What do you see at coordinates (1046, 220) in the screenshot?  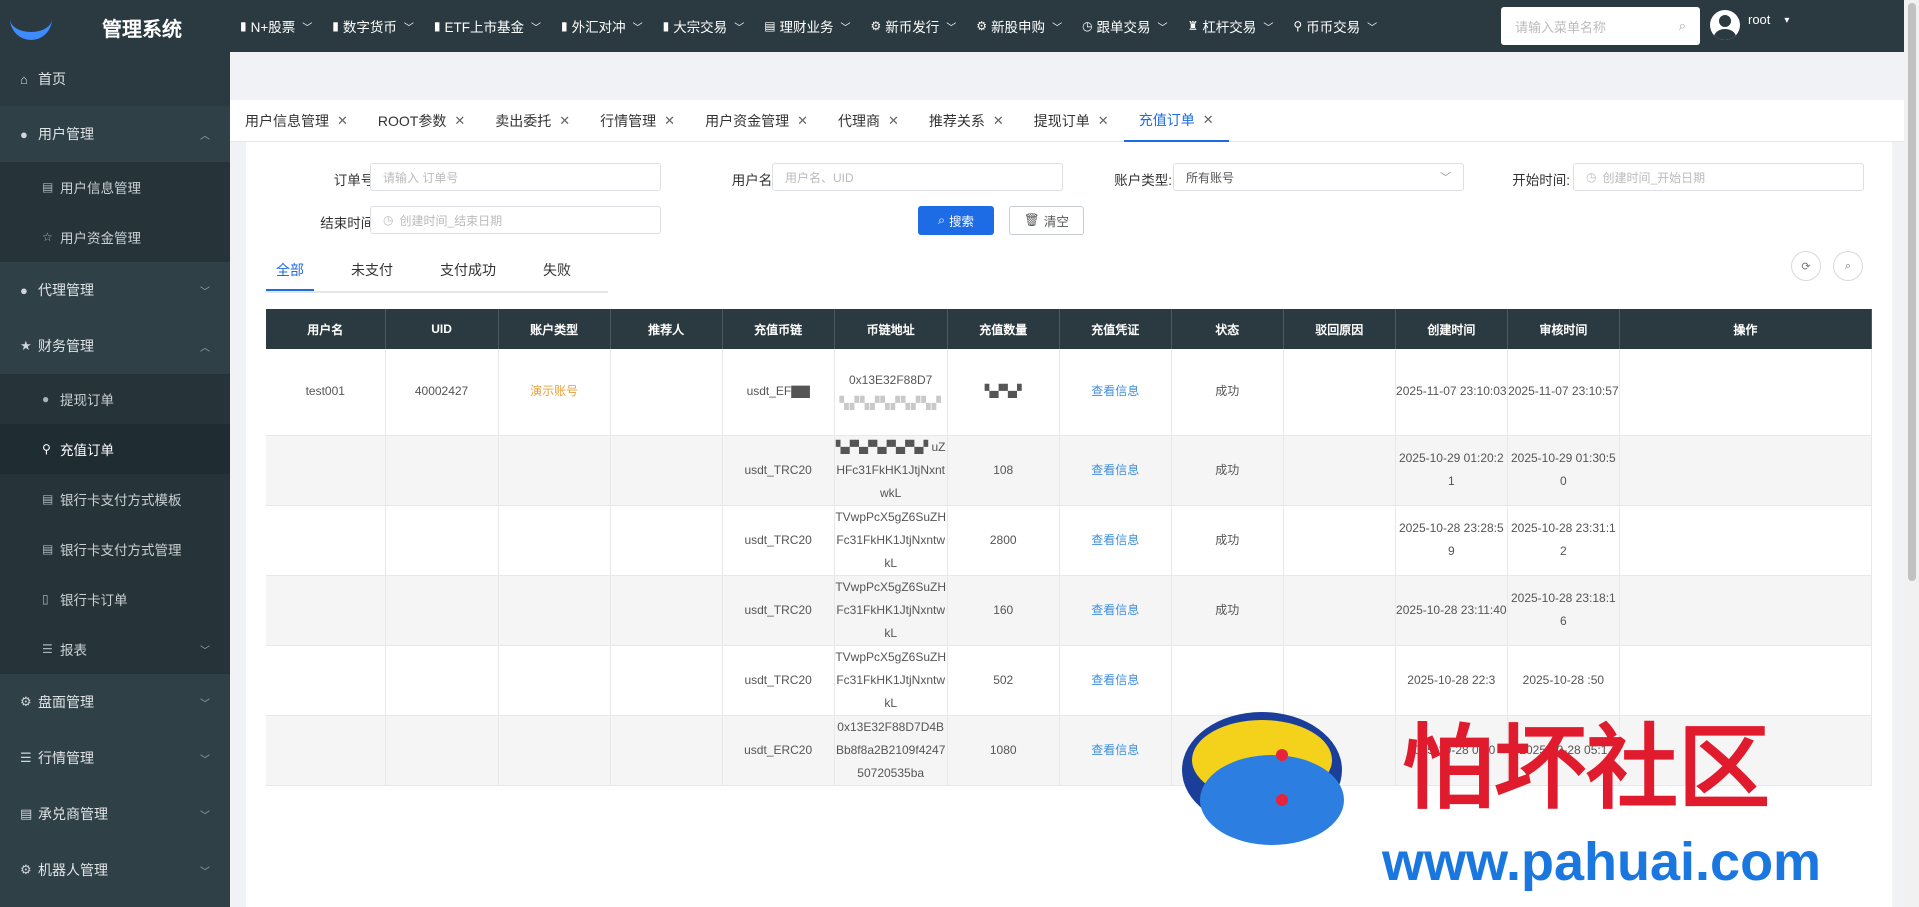 I see `clear-button: 🗑 清空` at bounding box center [1046, 220].